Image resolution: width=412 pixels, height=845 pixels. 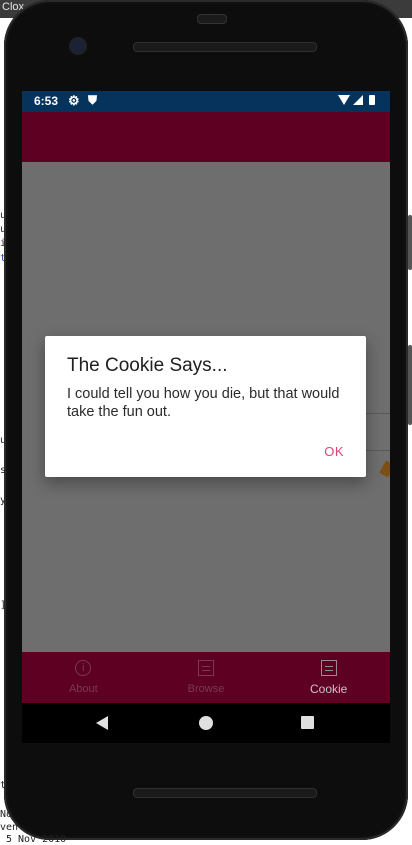 I want to click on info-icon: i, so click(x=83, y=668).